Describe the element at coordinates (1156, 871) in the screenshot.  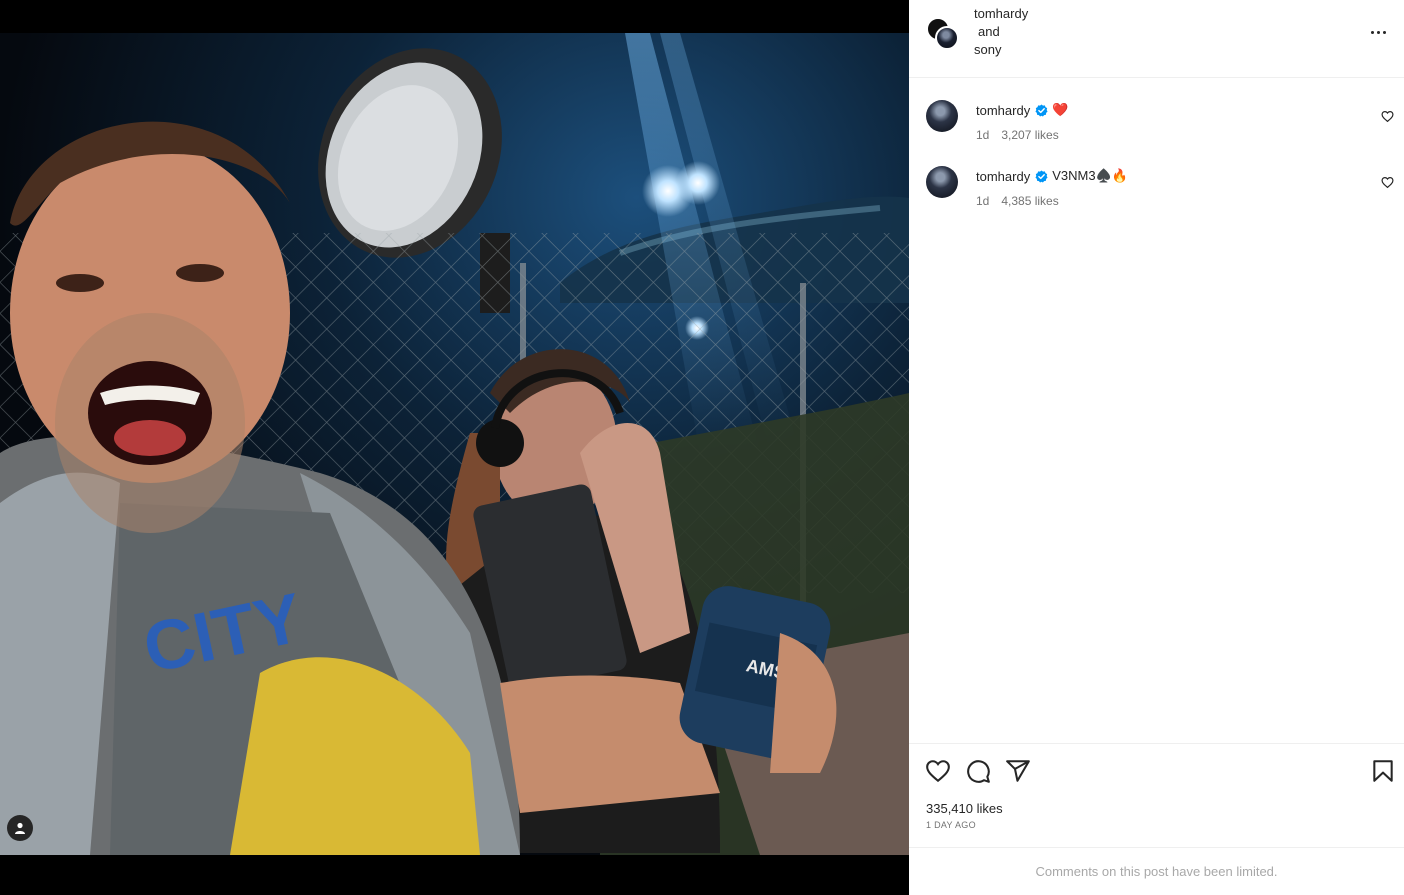
I see `comments-limited-notice: Comments on this post have been limited.` at that location.